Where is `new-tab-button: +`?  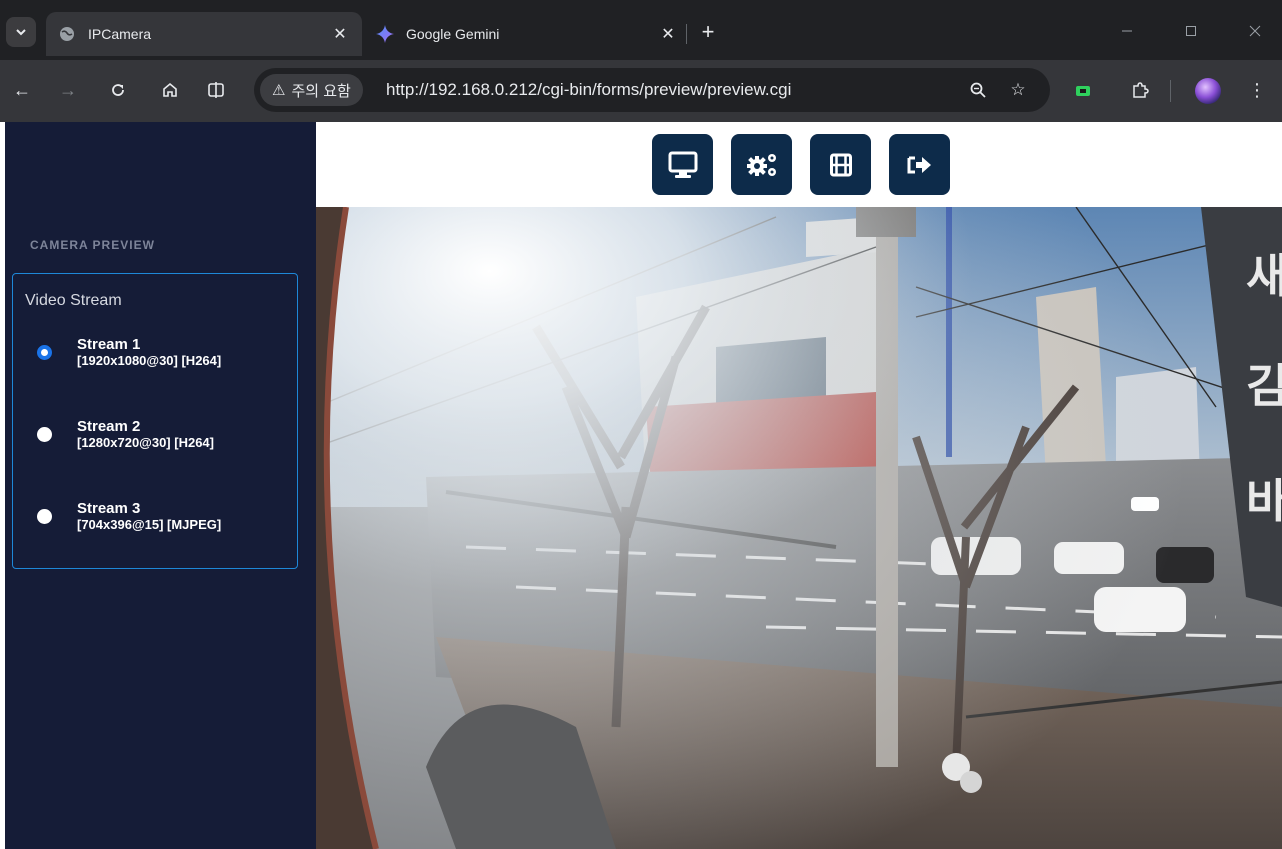 new-tab-button: + is located at coordinates (708, 31).